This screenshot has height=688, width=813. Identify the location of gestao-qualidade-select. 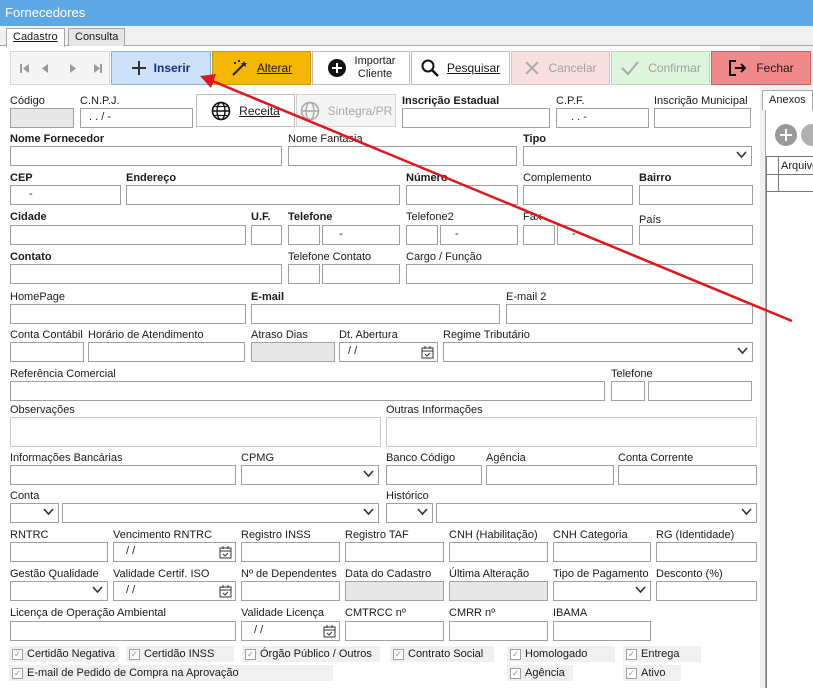
(59, 591).